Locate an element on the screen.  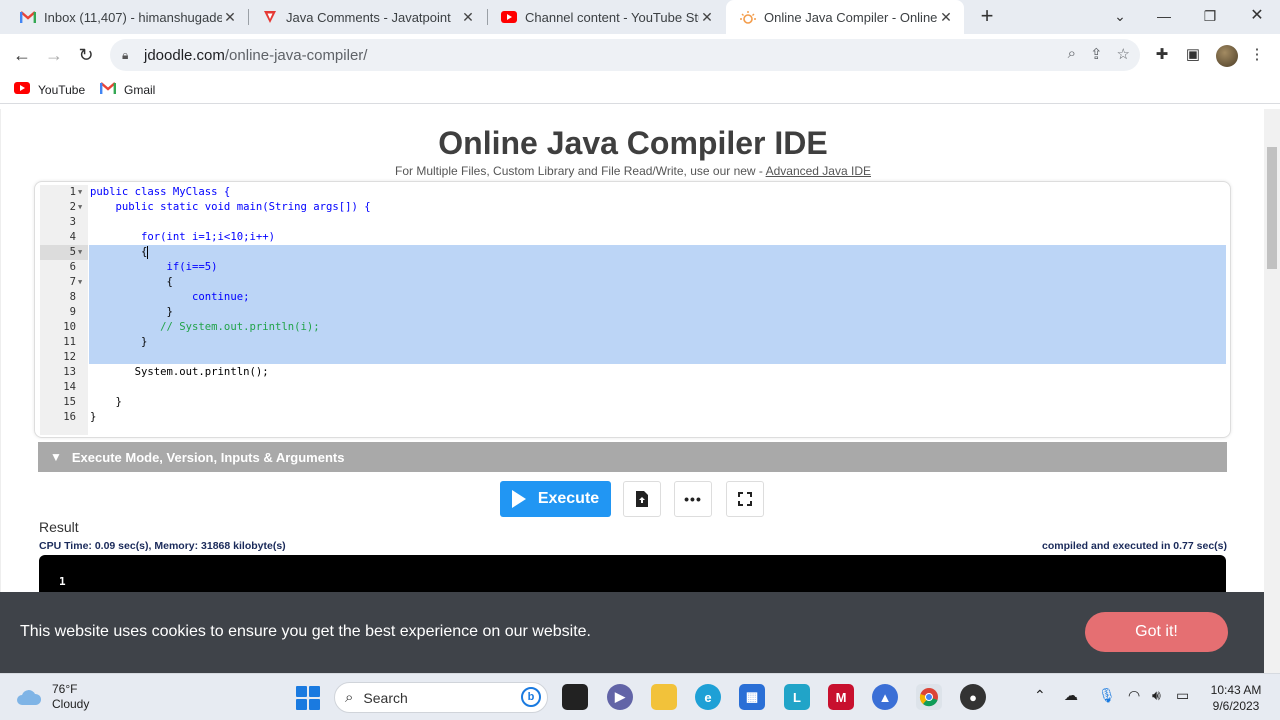
tab-javatpoint: Java Comments - Javatpoint ✕ is located at coordinates (367, 17).